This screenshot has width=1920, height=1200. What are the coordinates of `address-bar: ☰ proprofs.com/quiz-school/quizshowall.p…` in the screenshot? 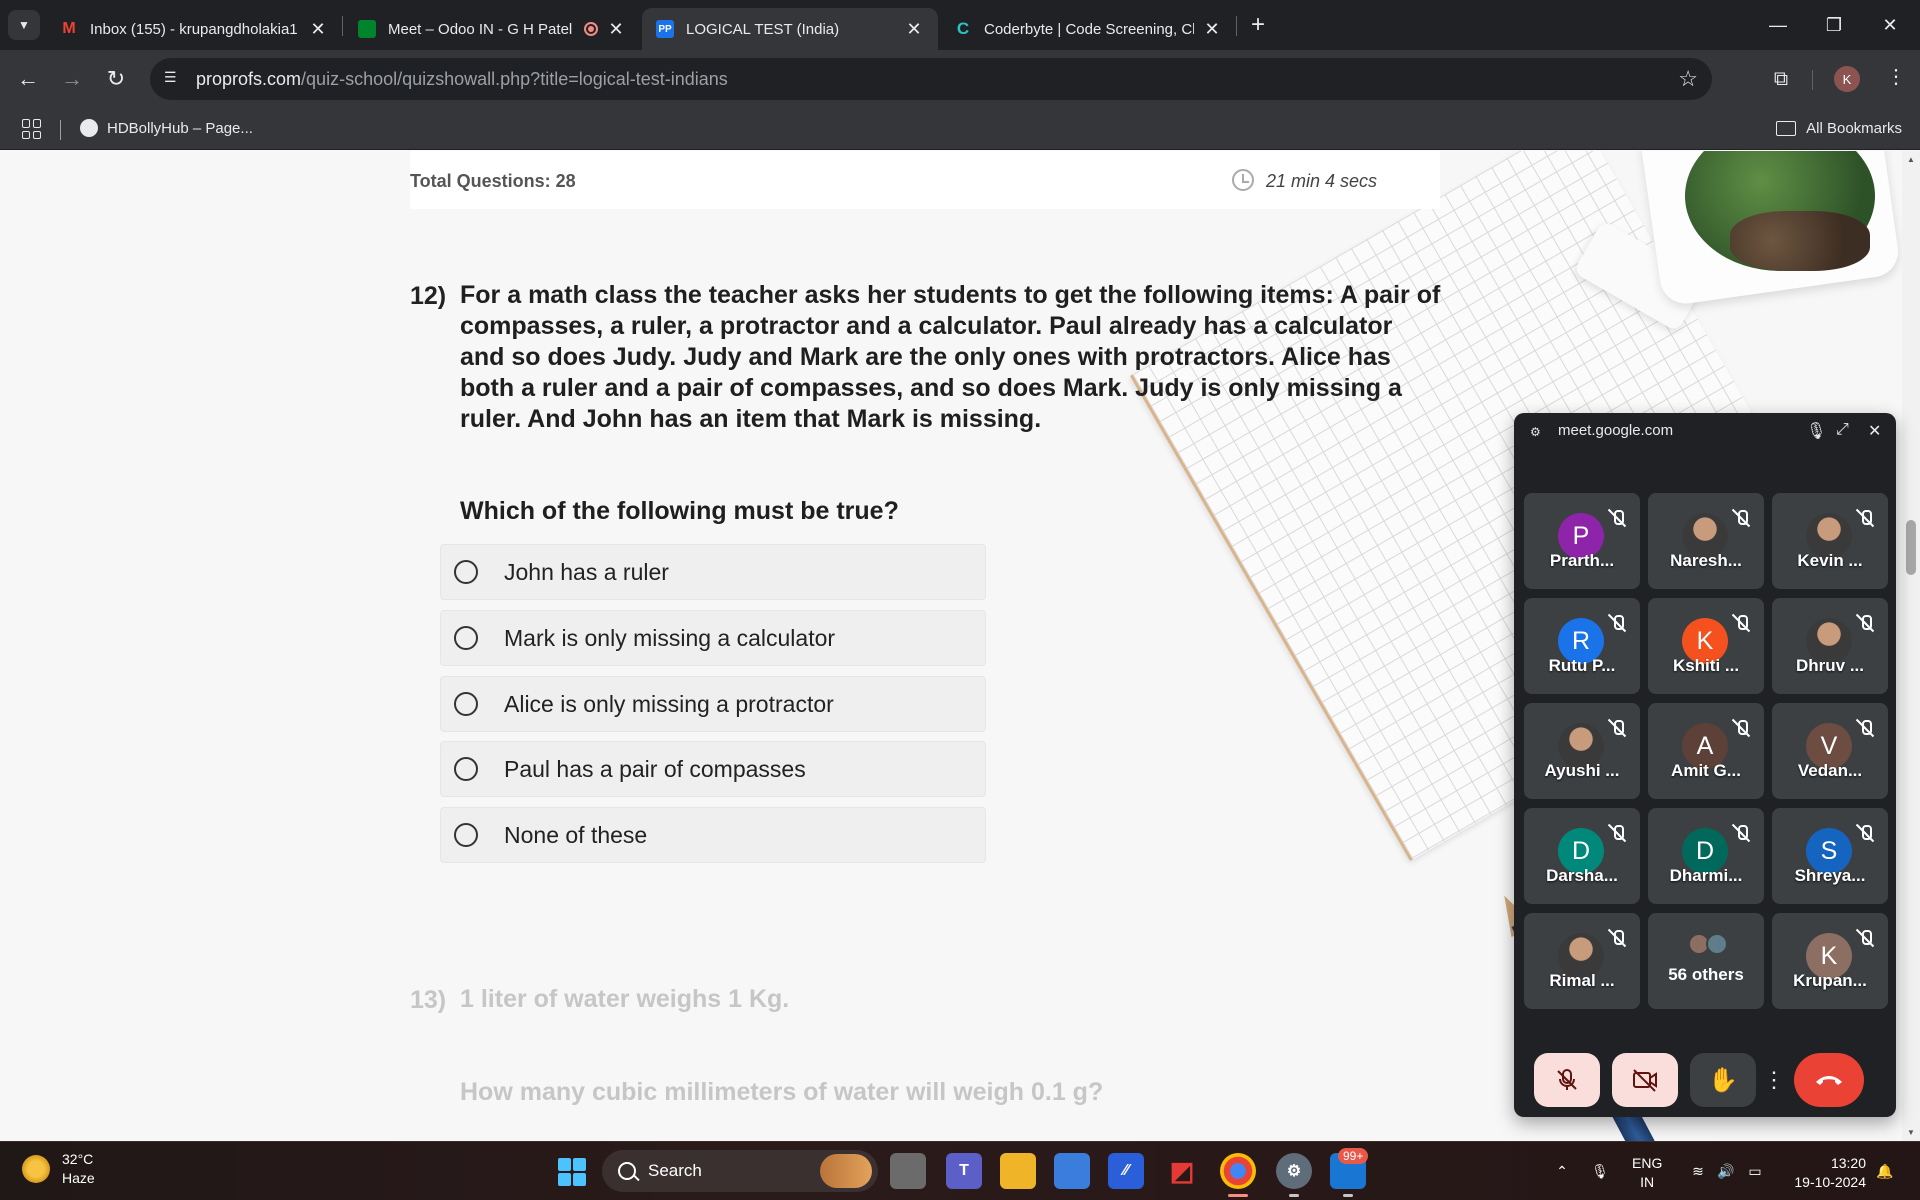 It's located at (931, 79).